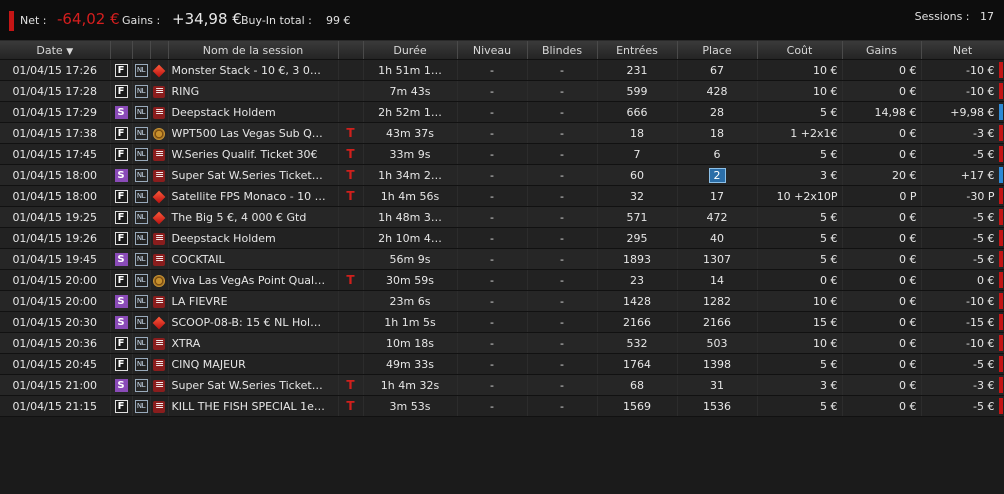 The height and width of the screenshot is (494, 1004). I want to click on cell-cost: 15 €, so click(800, 322).